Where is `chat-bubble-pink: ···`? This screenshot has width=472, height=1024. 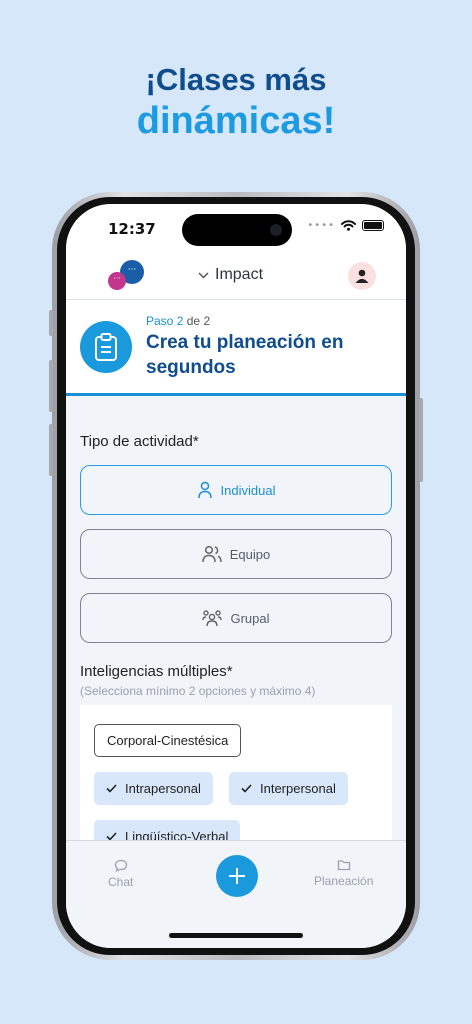 chat-bubble-pink: ··· is located at coordinates (117, 281).